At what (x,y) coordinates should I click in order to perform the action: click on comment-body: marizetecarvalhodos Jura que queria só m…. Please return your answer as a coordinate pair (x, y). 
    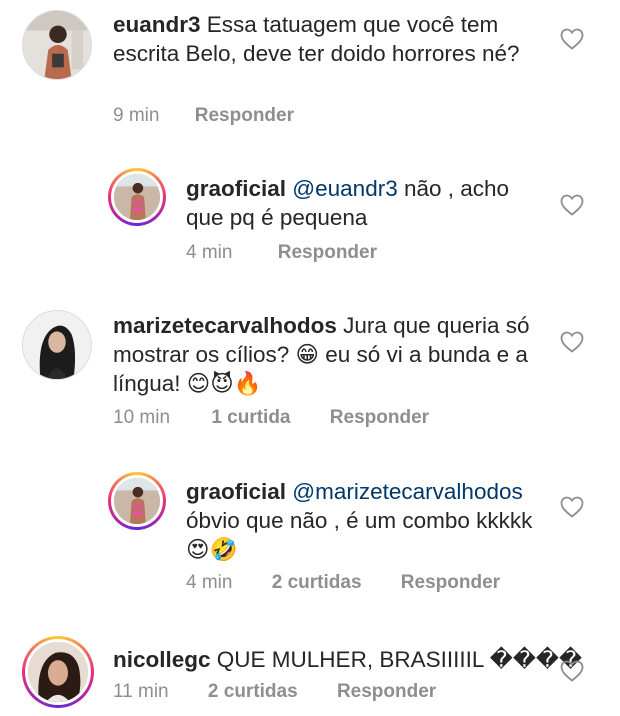
    Looking at the image, I should click on (323, 354).